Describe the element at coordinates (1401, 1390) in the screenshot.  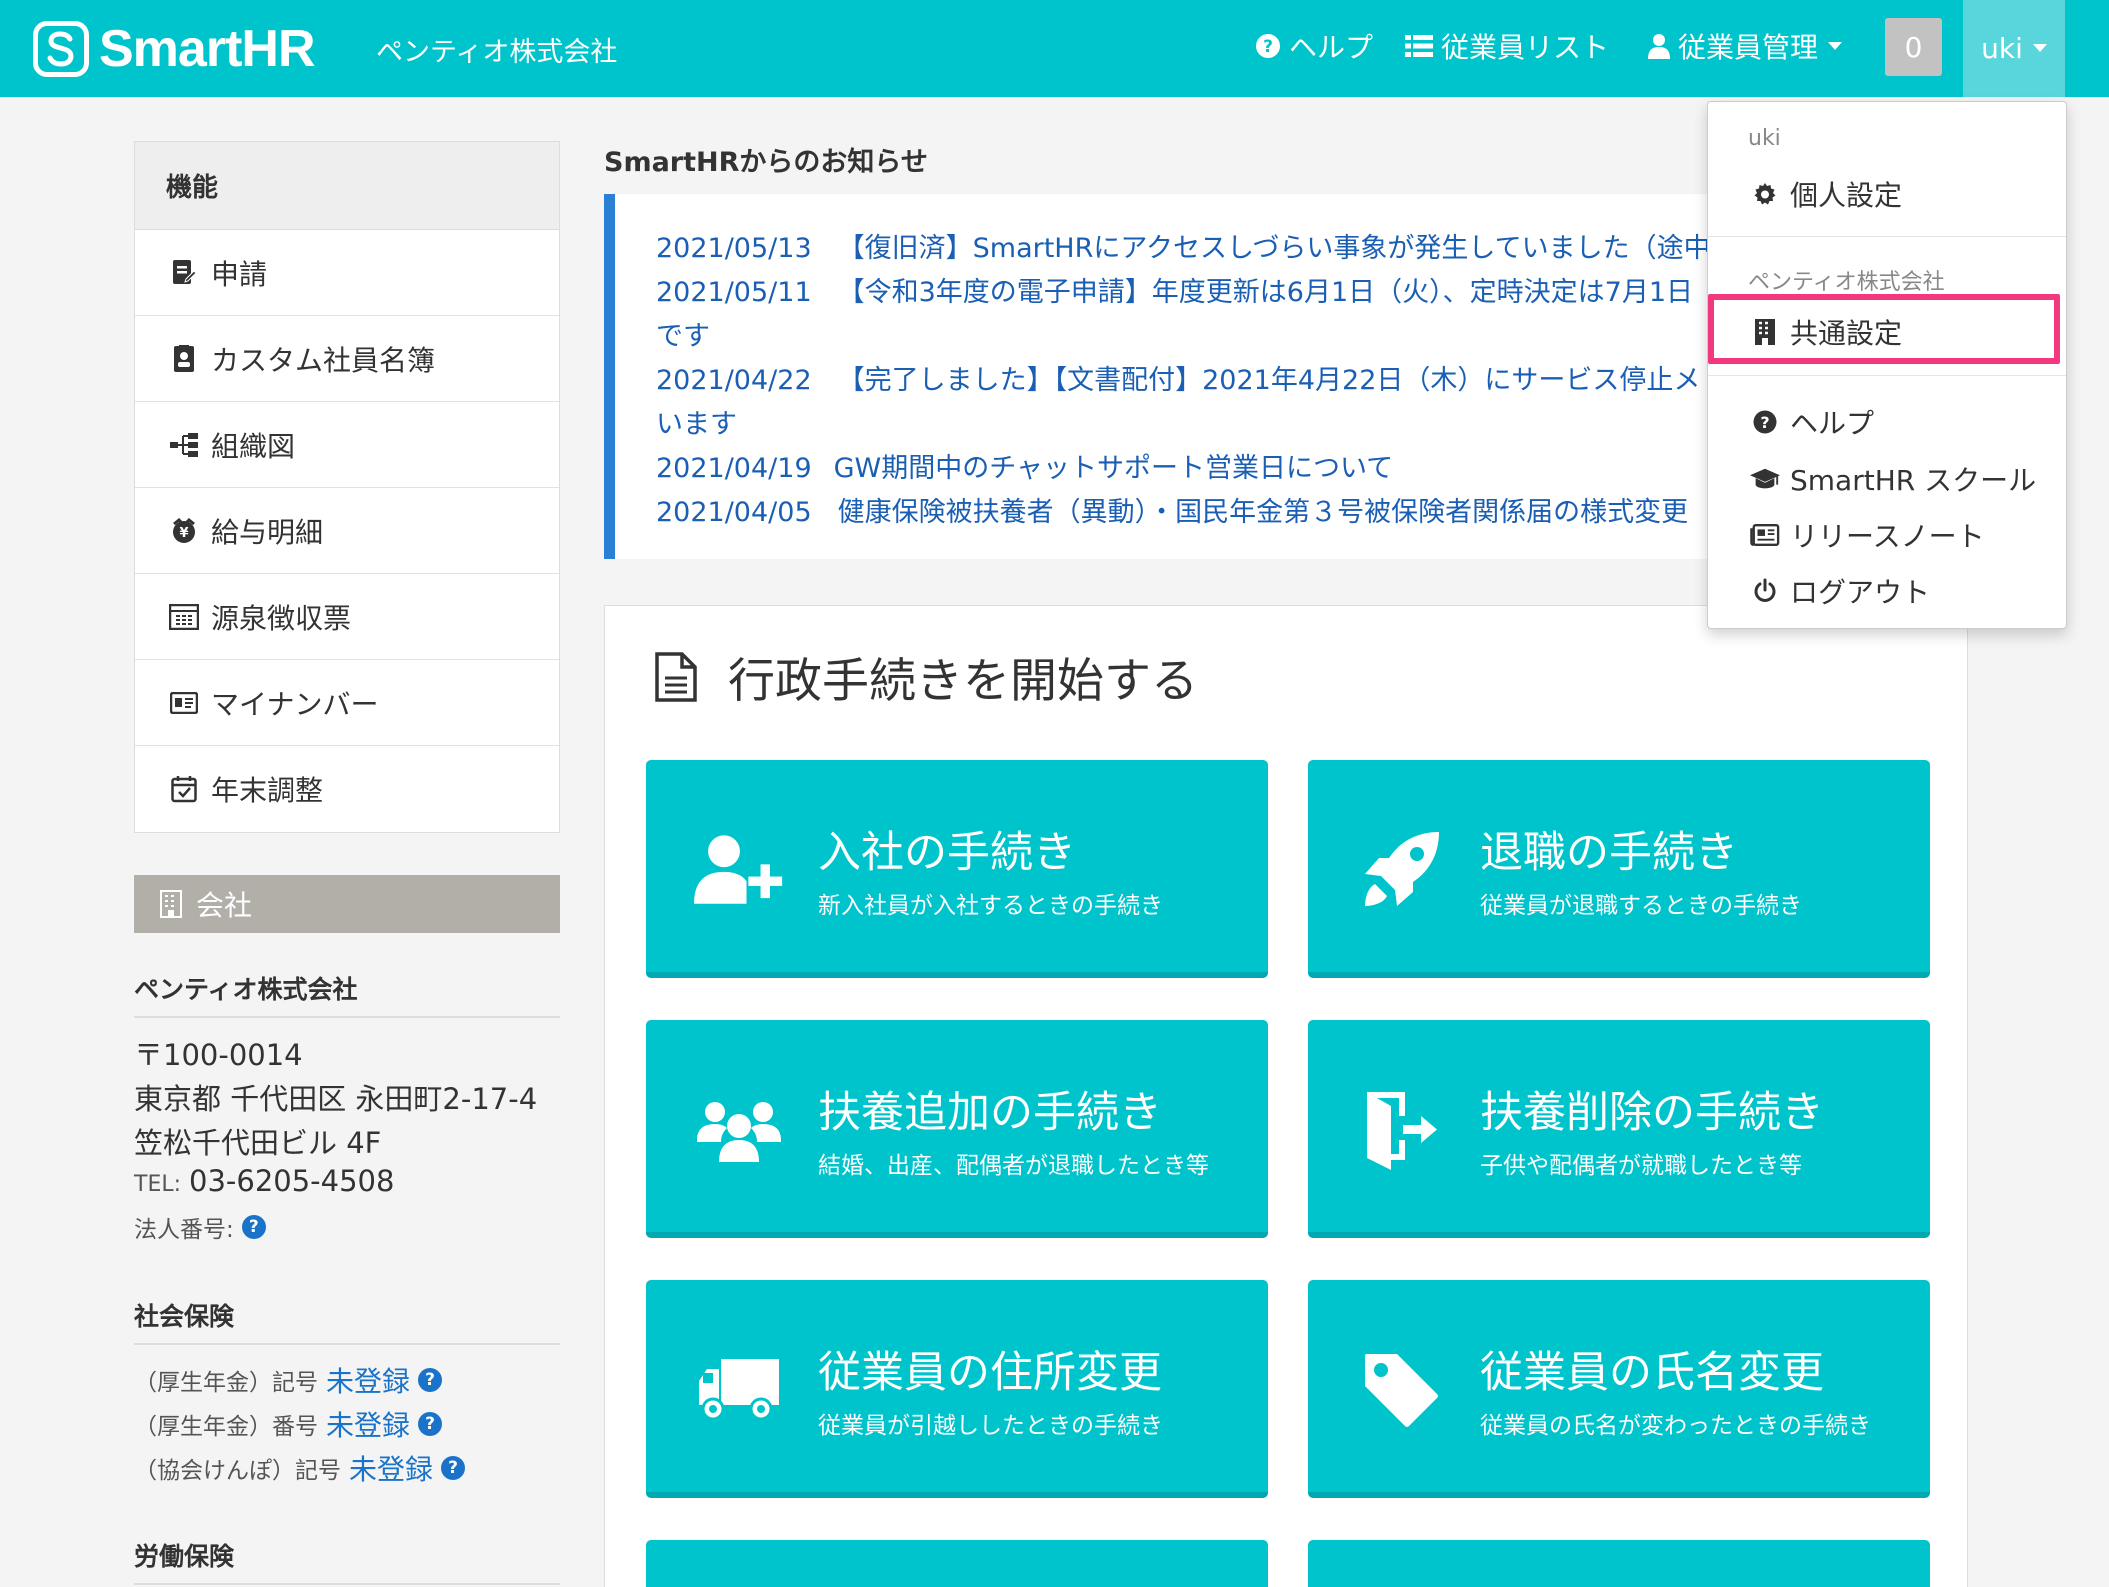
I see `tag-icon` at that location.